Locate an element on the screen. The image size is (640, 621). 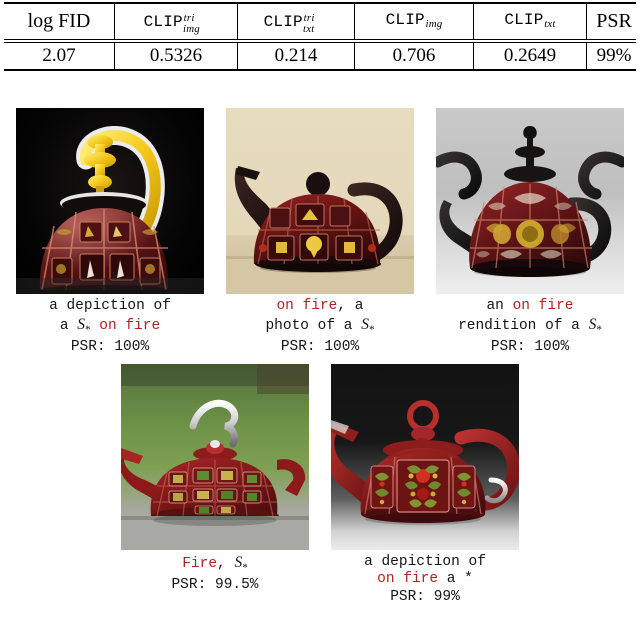
header-cell-clip-img: CLIPimg is located at coordinates (414, 22).